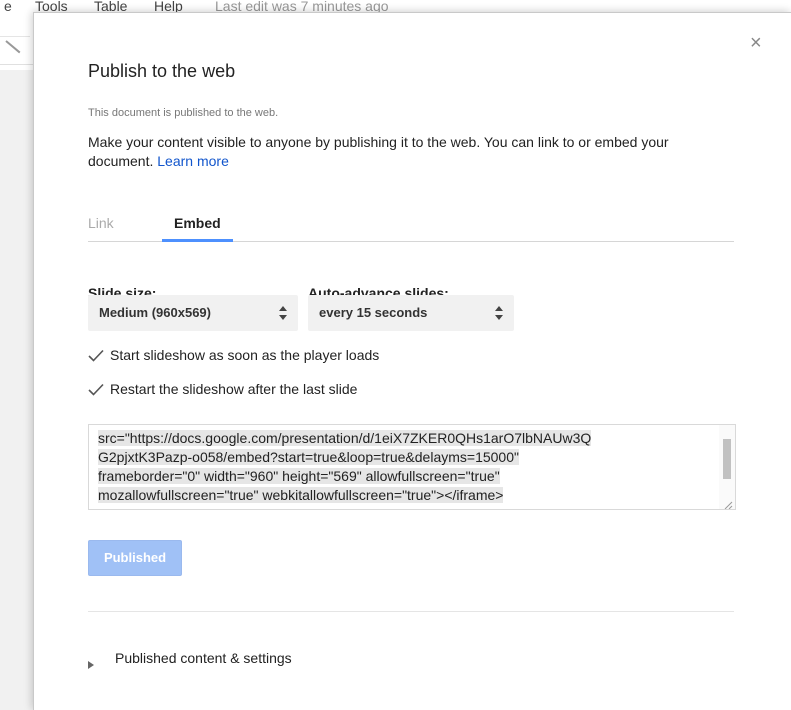  What do you see at coordinates (756, 43) in the screenshot?
I see `close-icon: ×` at bounding box center [756, 43].